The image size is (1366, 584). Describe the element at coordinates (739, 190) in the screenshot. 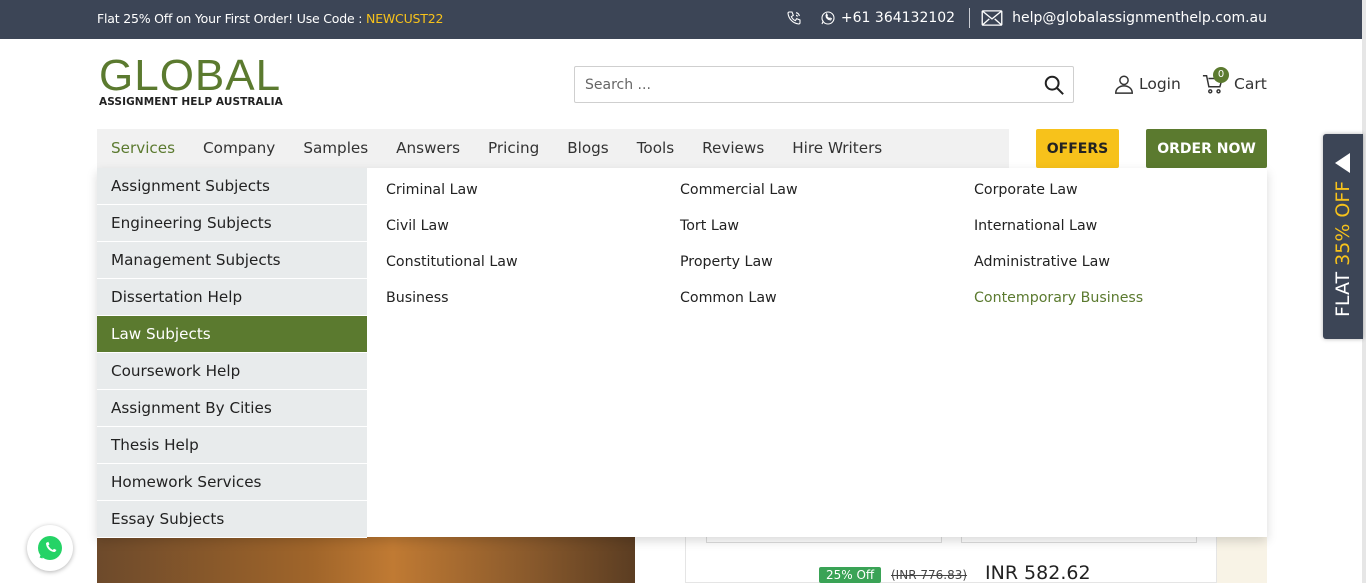

I see `sub-commercial-law: Commercial Law` at that location.